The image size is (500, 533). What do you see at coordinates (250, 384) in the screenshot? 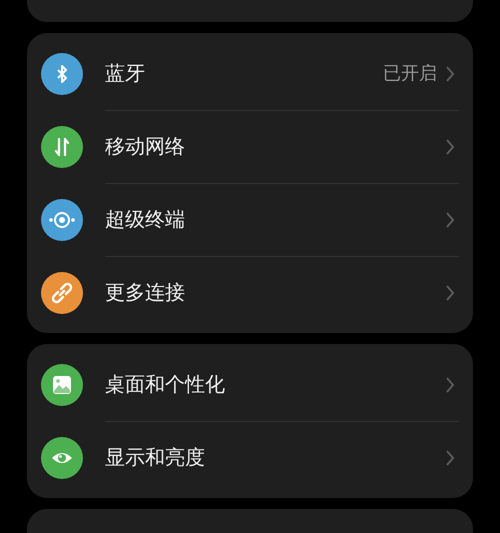
I see `settings-item: 桌面和个性化` at bounding box center [250, 384].